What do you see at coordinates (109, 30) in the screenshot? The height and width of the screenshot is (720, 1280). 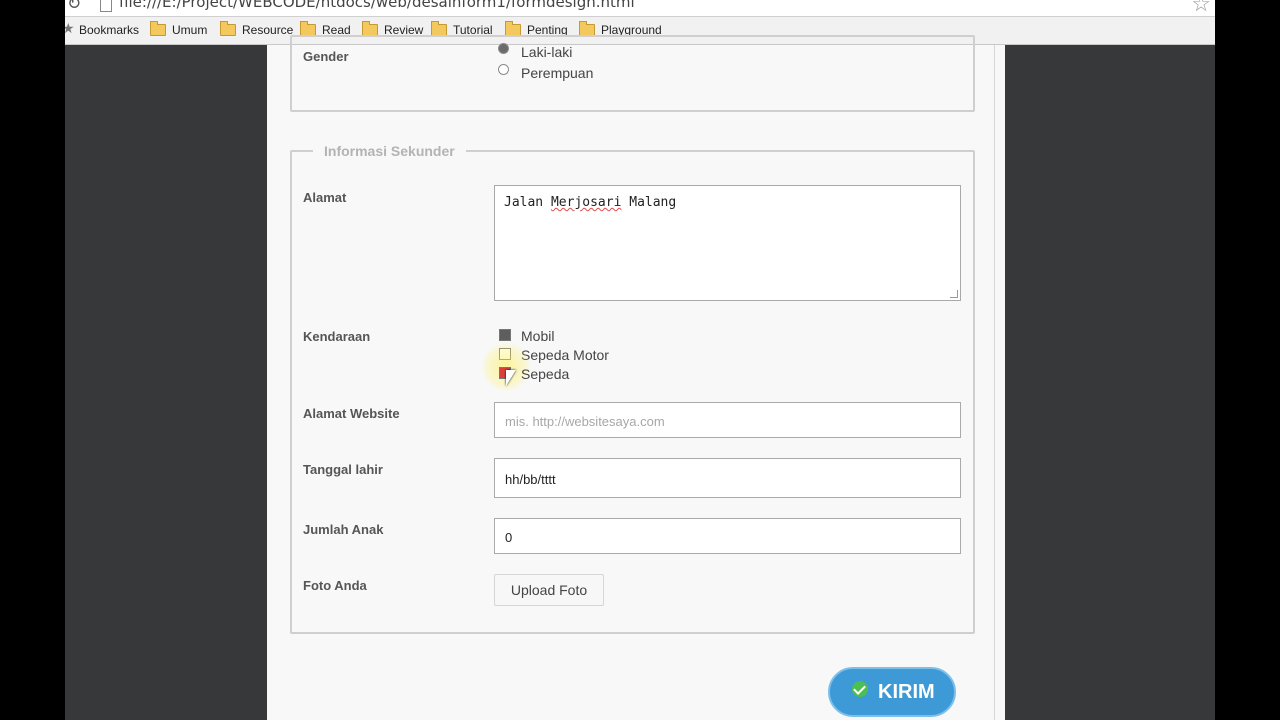 I see `bookmarks-label: Bookmarks` at bounding box center [109, 30].